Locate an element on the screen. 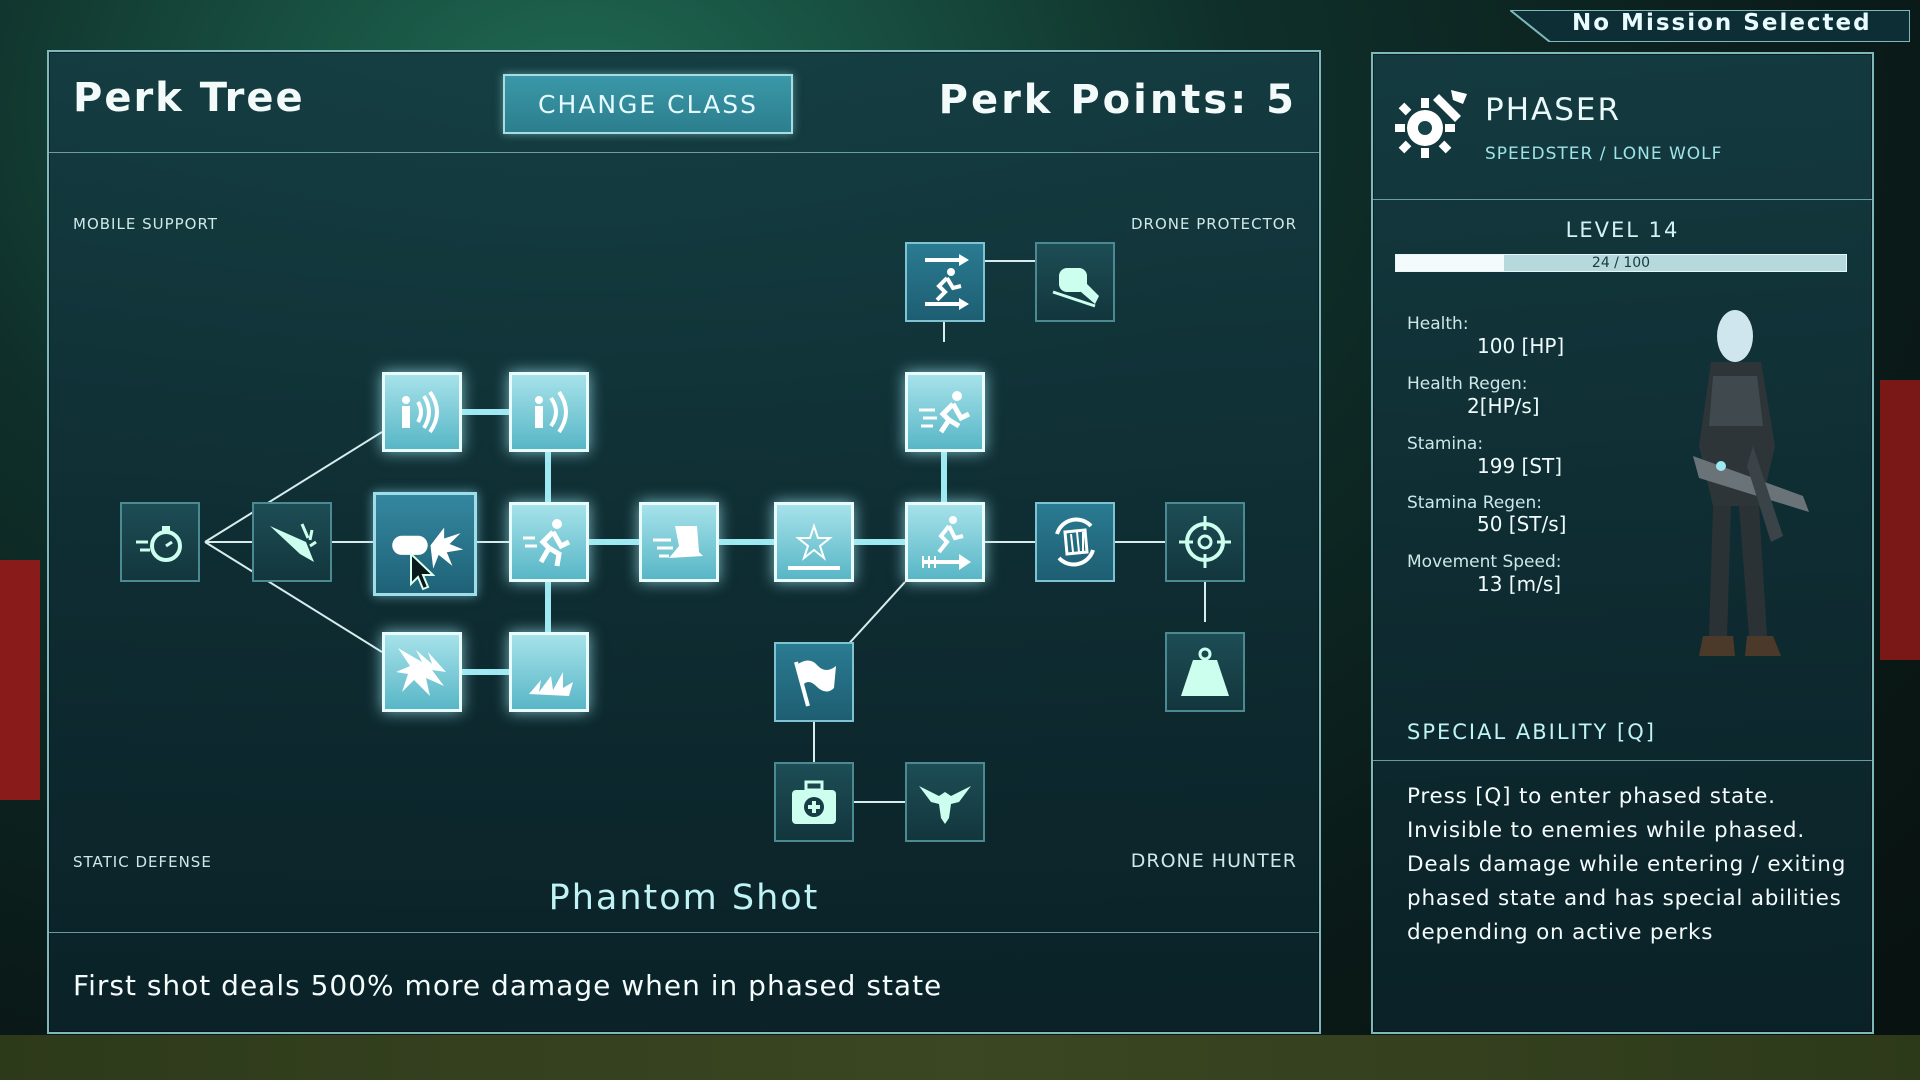 The height and width of the screenshot is (1080, 1920). xp-progress-text: 24 / 100 is located at coordinates (1621, 263).